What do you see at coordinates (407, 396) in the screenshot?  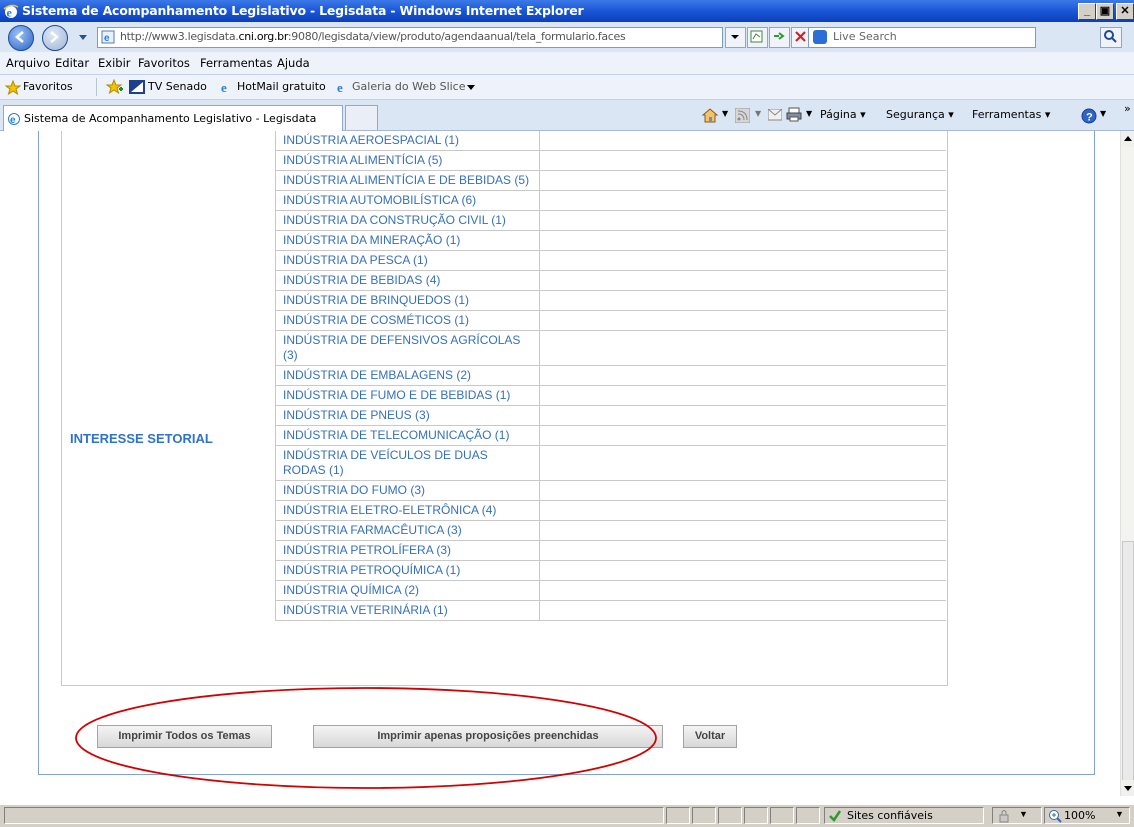 I see `list-item: INDÚSTRIA DE FUMO E DE BEBIDAS (1)` at bounding box center [407, 396].